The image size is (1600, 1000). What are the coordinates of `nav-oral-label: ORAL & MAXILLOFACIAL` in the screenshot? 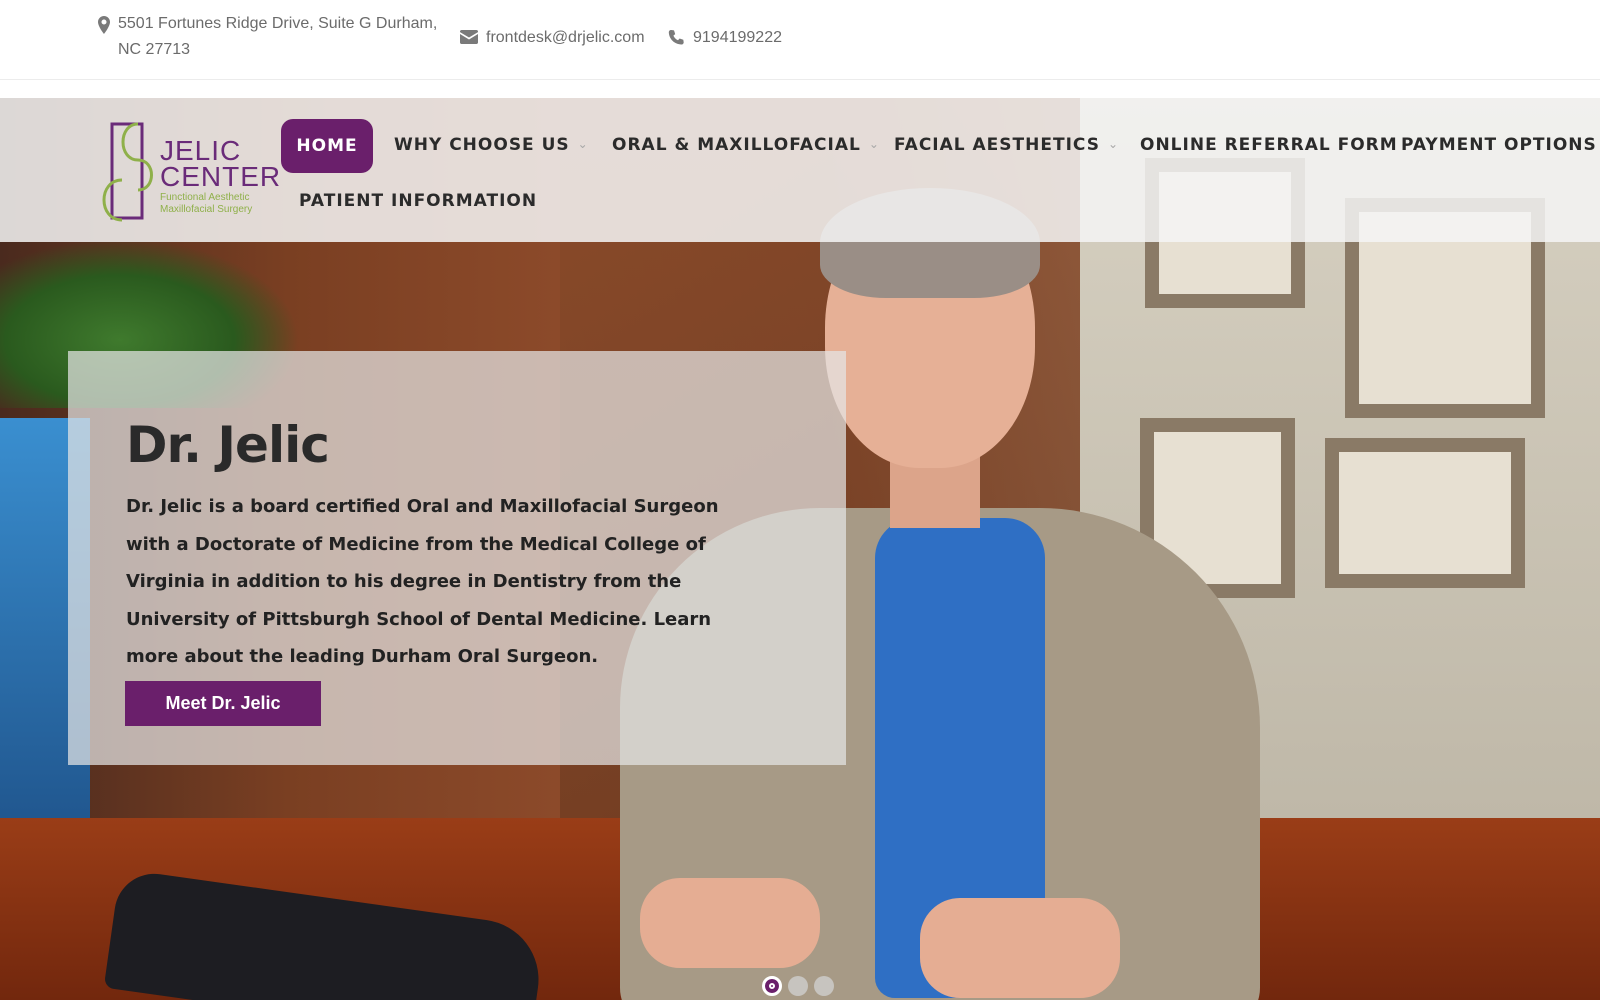 It's located at (736, 145).